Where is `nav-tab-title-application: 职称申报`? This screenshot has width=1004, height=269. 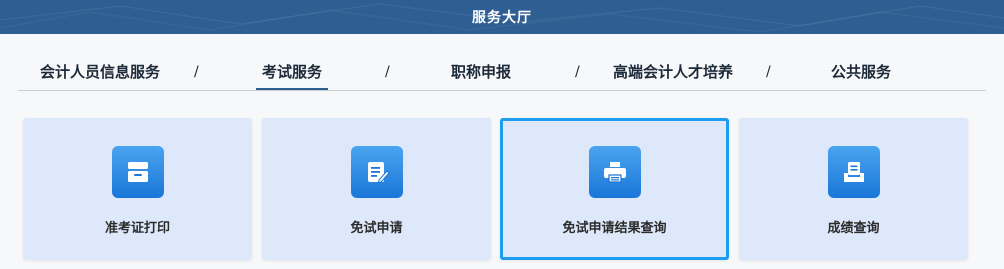 nav-tab-title-application: 职称申报 is located at coordinates (481, 72).